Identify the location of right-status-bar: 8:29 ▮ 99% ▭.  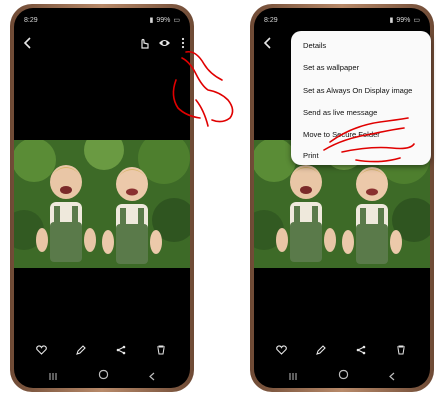
(342, 20).